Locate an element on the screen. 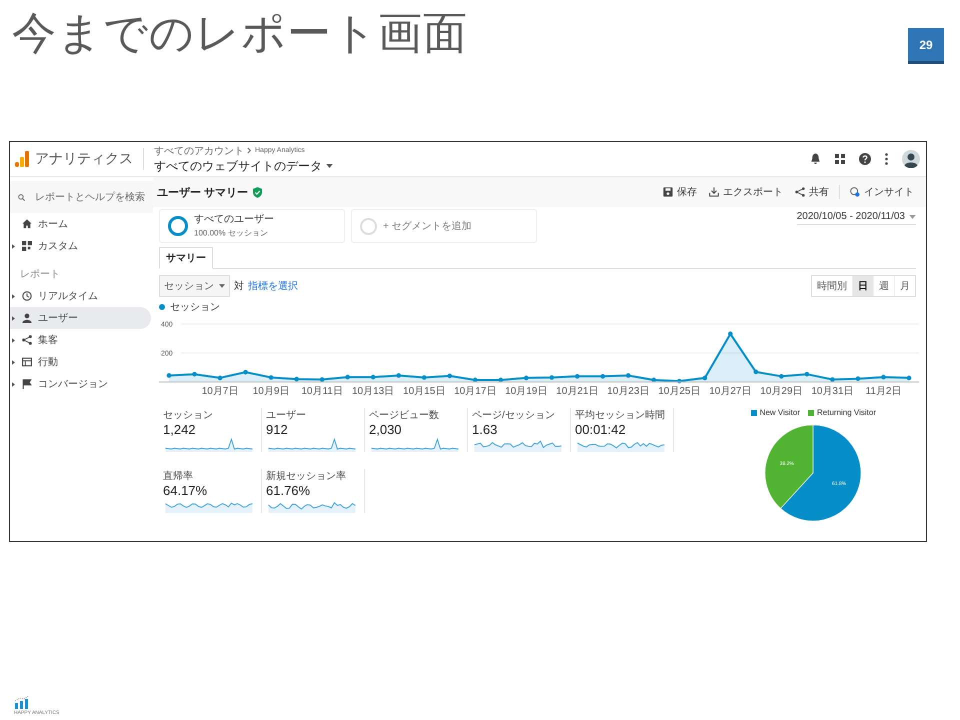 Image resolution: width=960 pixels, height=720 pixels. nav-item: ホーム is located at coordinates (80, 224).